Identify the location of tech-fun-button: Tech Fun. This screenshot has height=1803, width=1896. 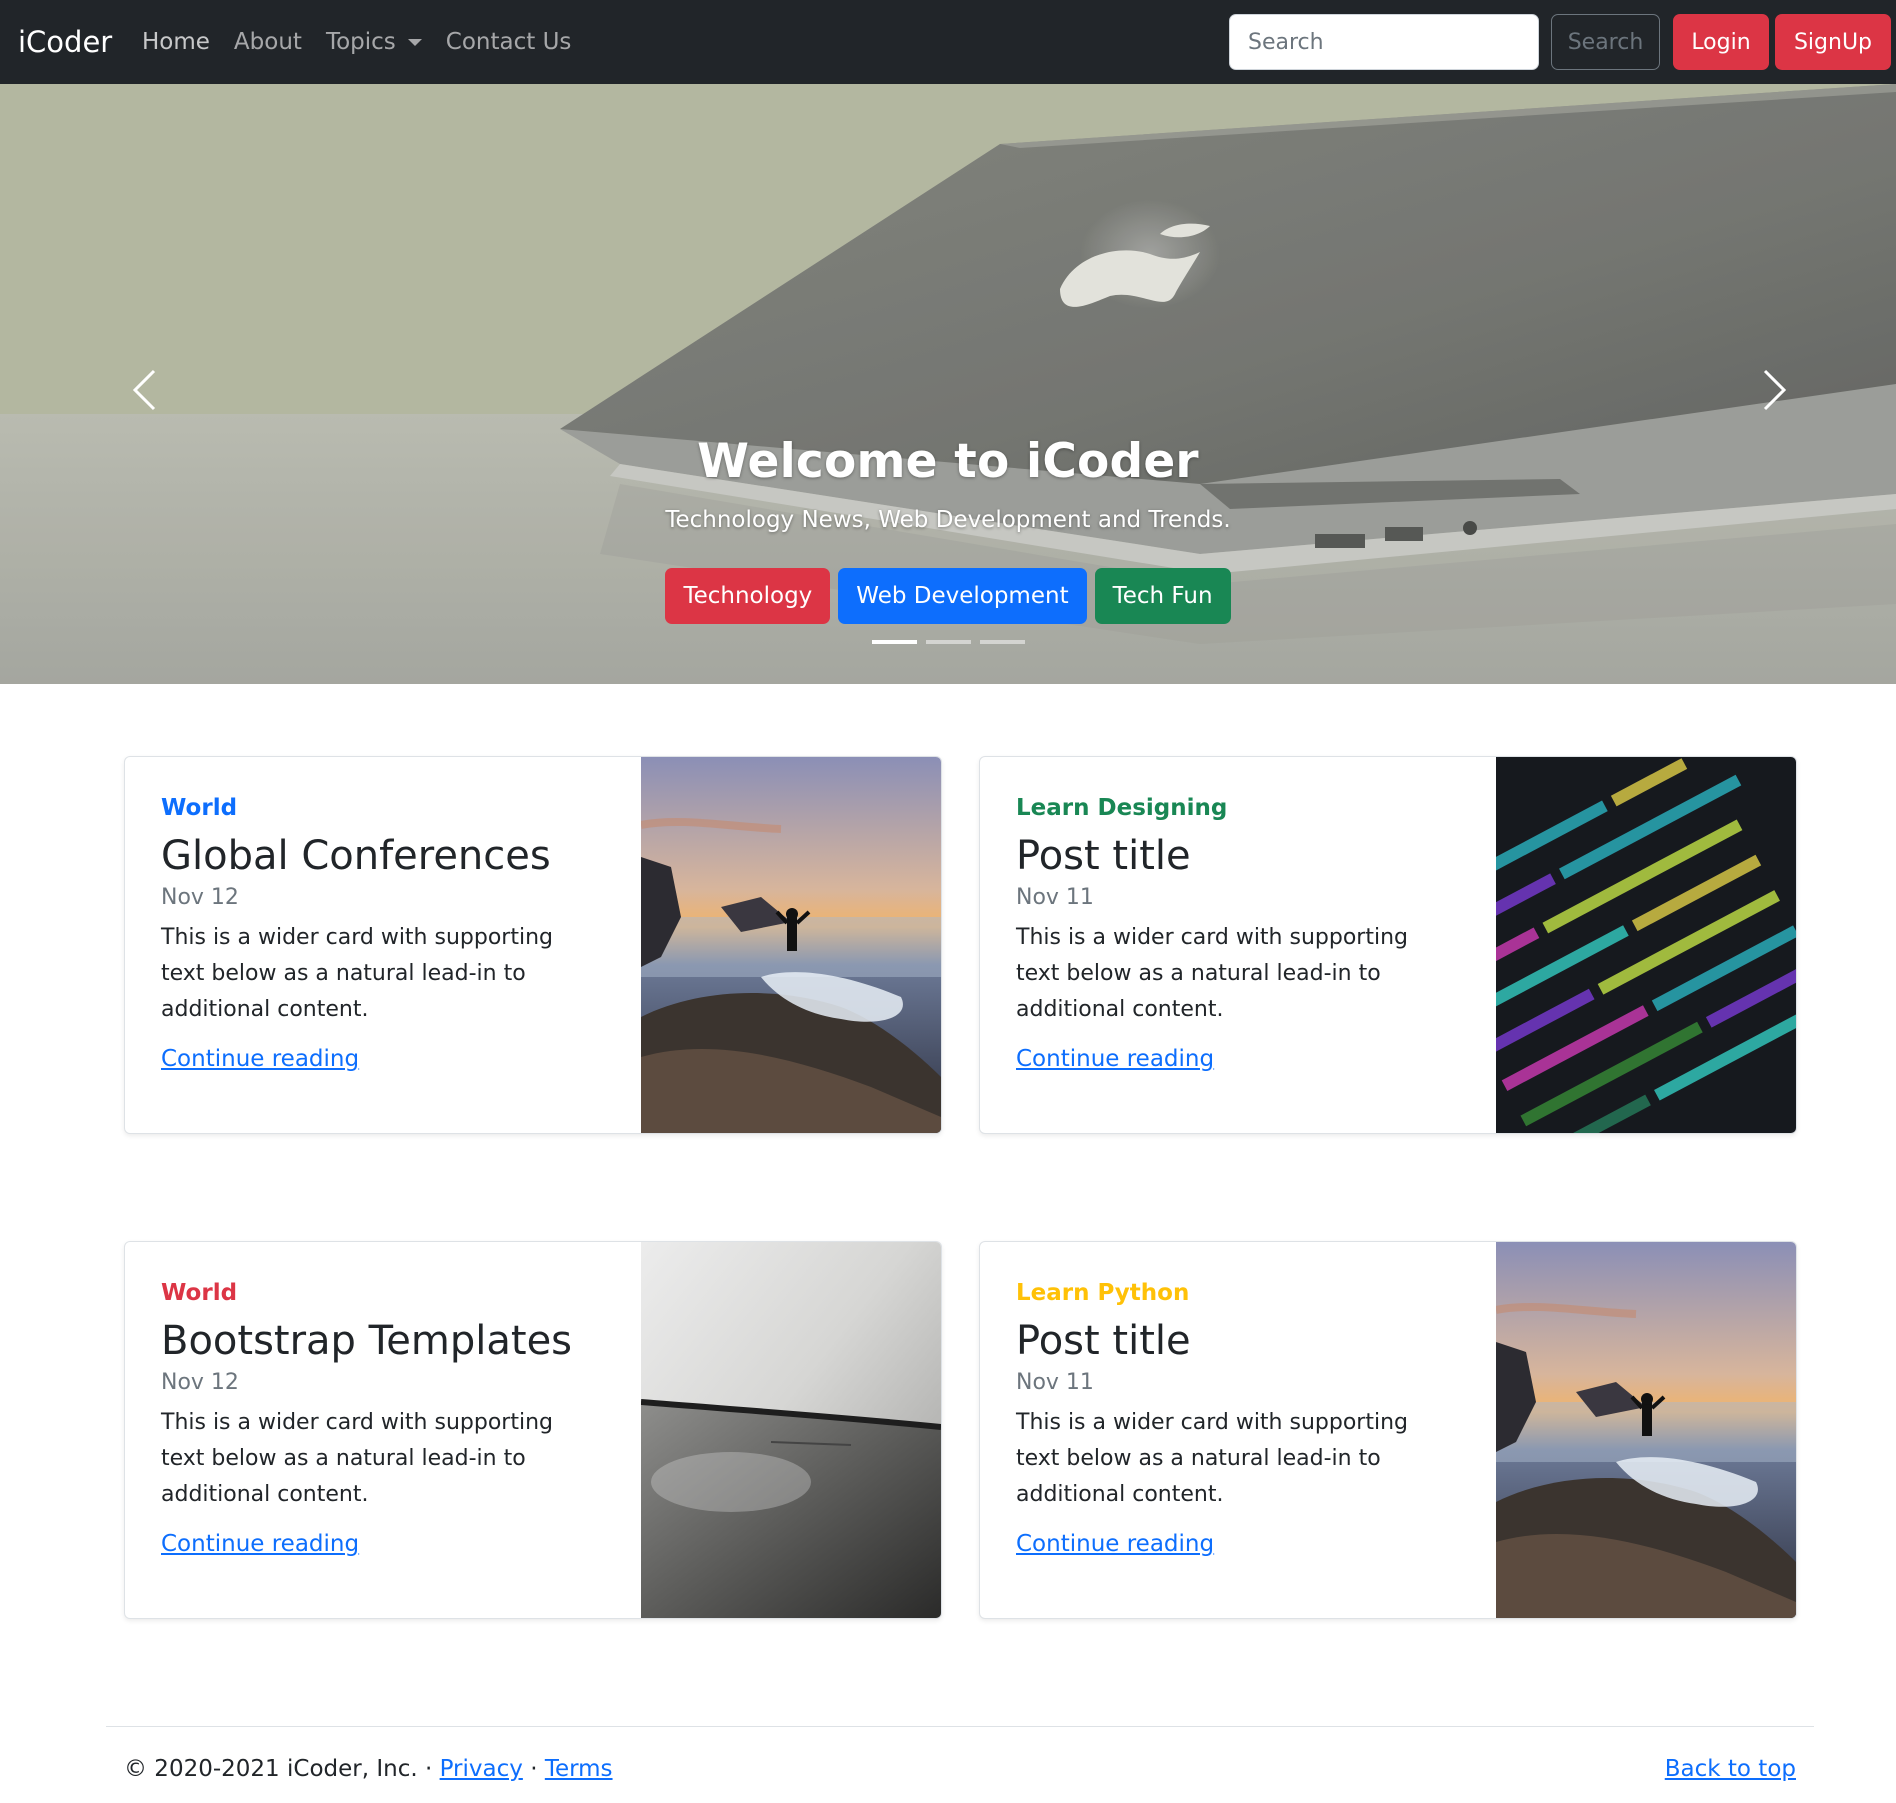
(1162, 596).